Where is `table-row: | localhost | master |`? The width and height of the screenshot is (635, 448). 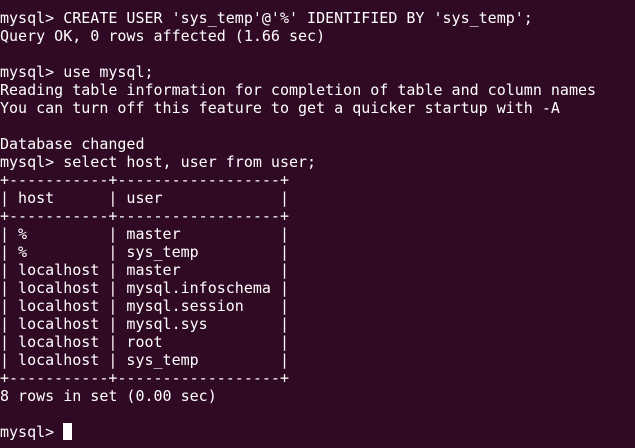
table-row: | localhost | master | is located at coordinates (144, 270).